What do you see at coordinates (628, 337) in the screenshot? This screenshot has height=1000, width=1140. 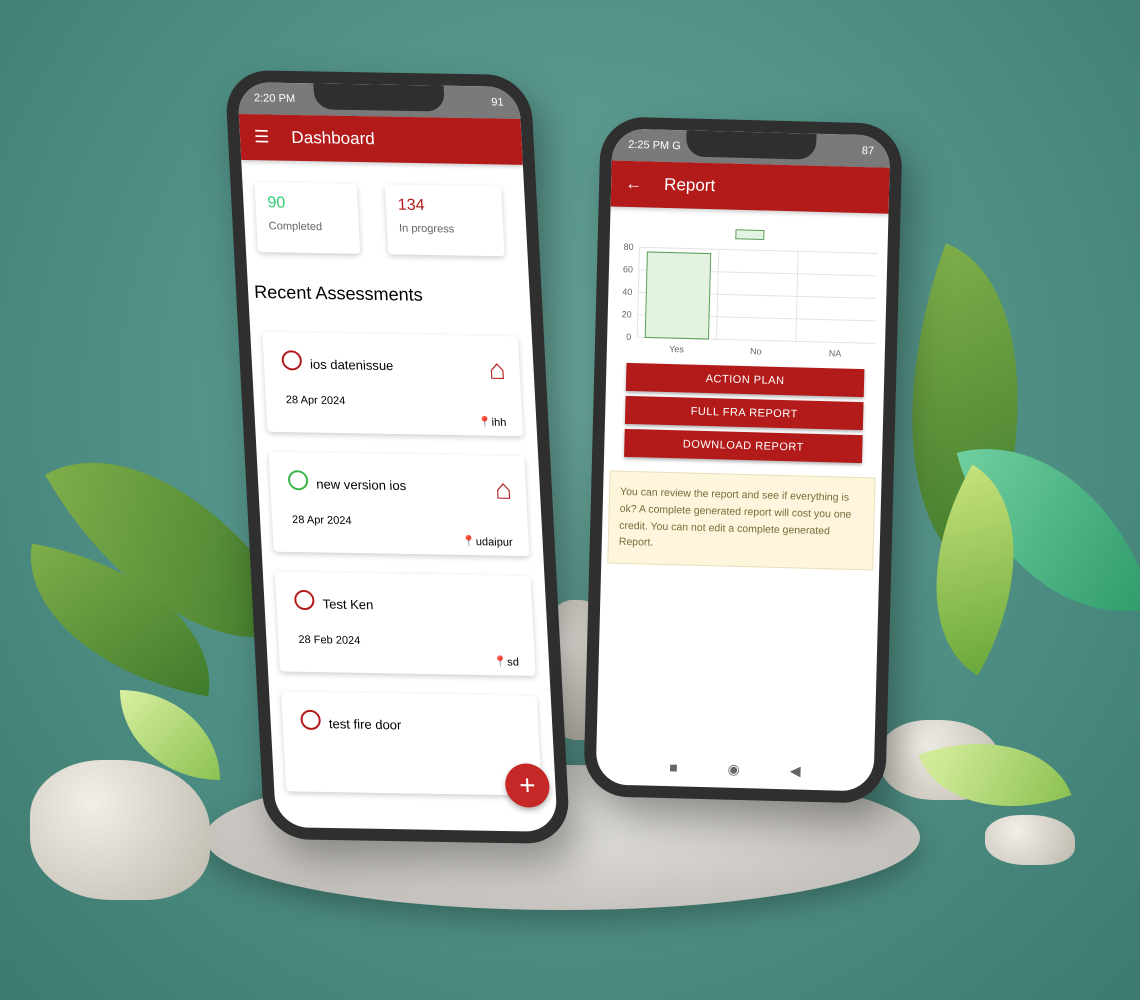 I see `y-tick-label: 0` at bounding box center [628, 337].